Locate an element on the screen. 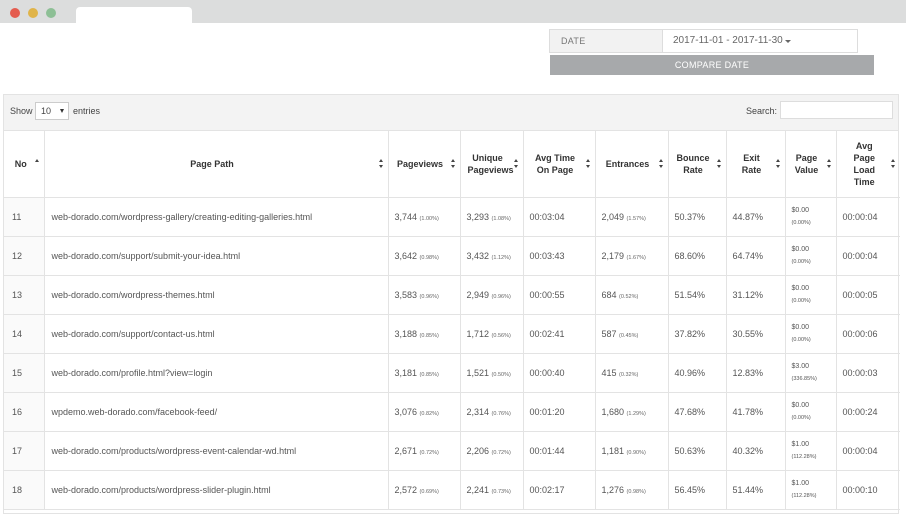 This screenshot has width=906, height=514. col-pageviews-header: Pageviews is located at coordinates (424, 164).